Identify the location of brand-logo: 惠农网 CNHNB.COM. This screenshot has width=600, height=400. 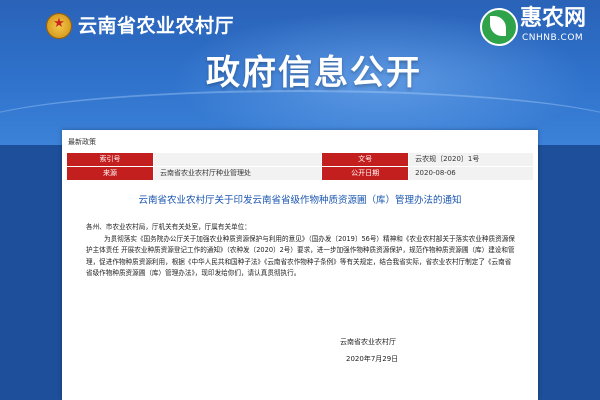
(539, 26).